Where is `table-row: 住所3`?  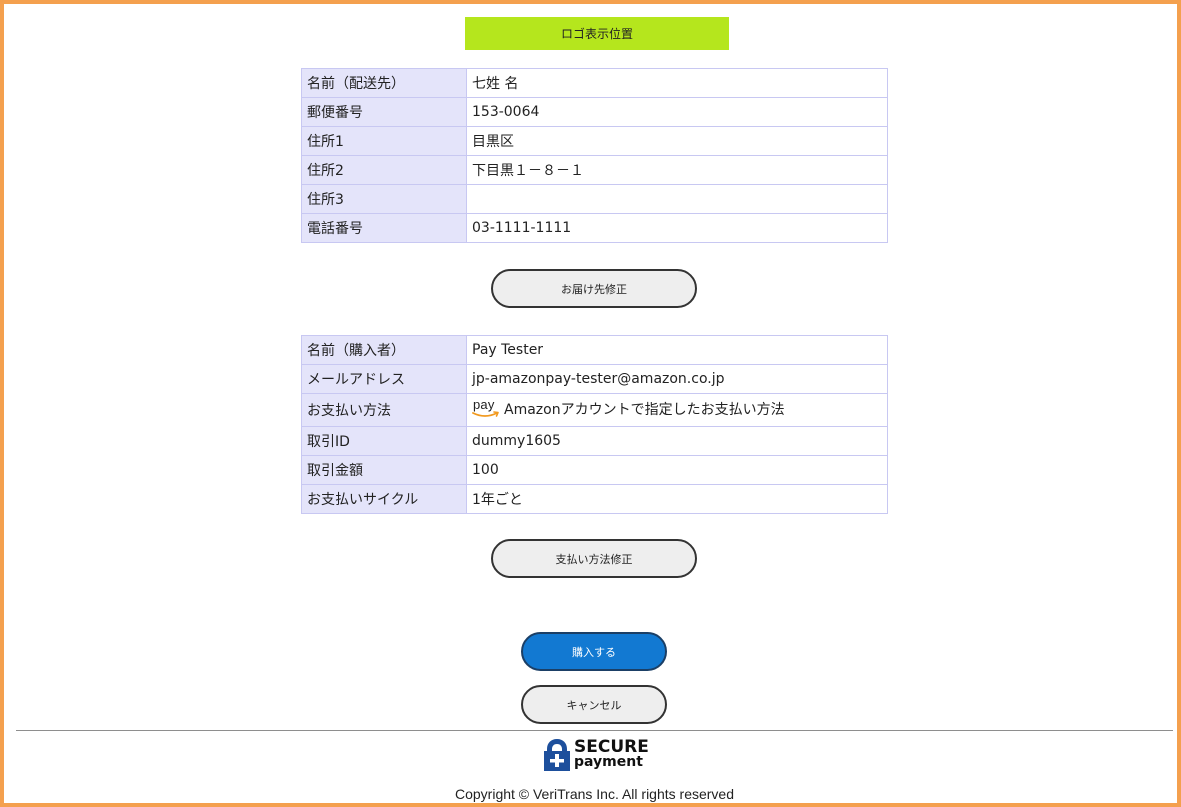
table-row: 住所3 is located at coordinates (594, 199).